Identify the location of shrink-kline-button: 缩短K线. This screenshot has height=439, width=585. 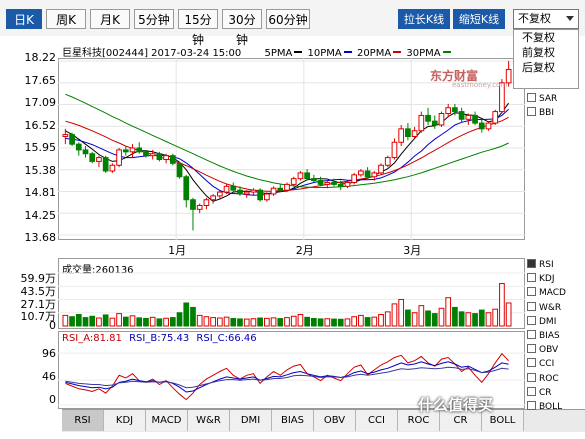
(479, 19).